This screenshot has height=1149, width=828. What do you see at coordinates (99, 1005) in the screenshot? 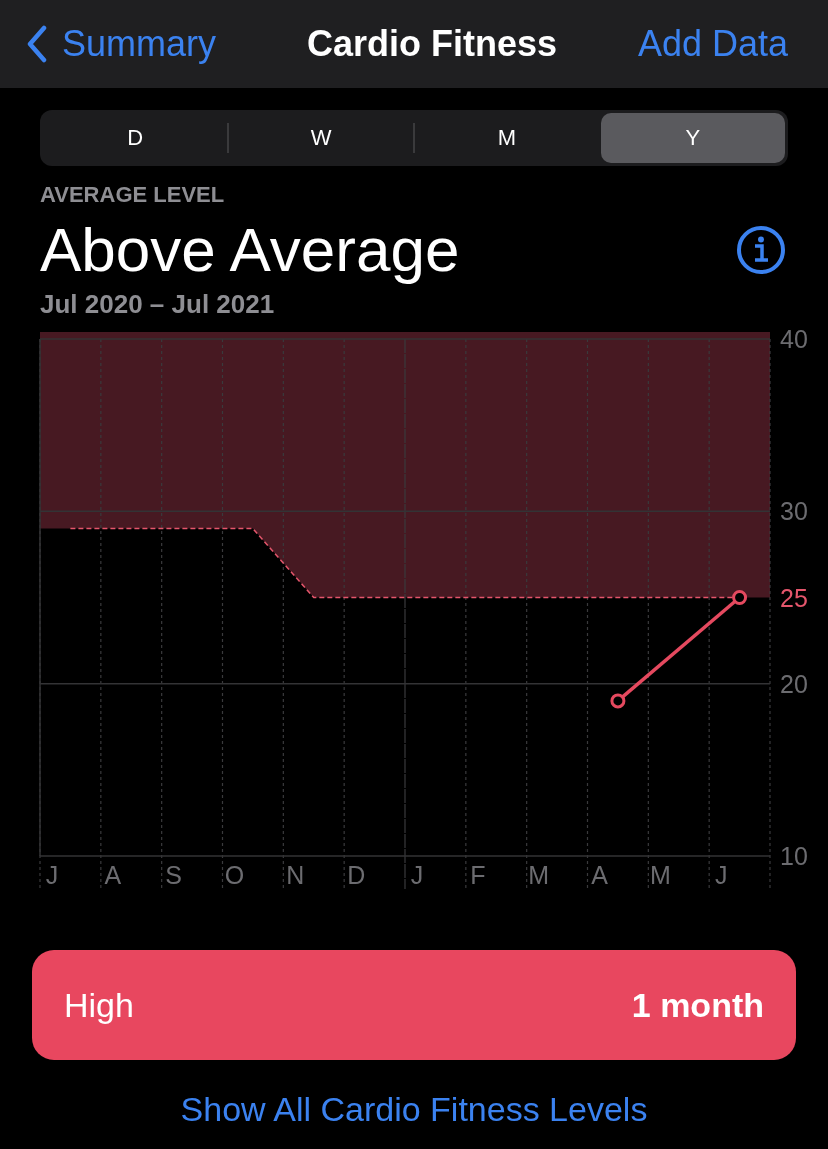
I see `level-label: High` at bounding box center [99, 1005].